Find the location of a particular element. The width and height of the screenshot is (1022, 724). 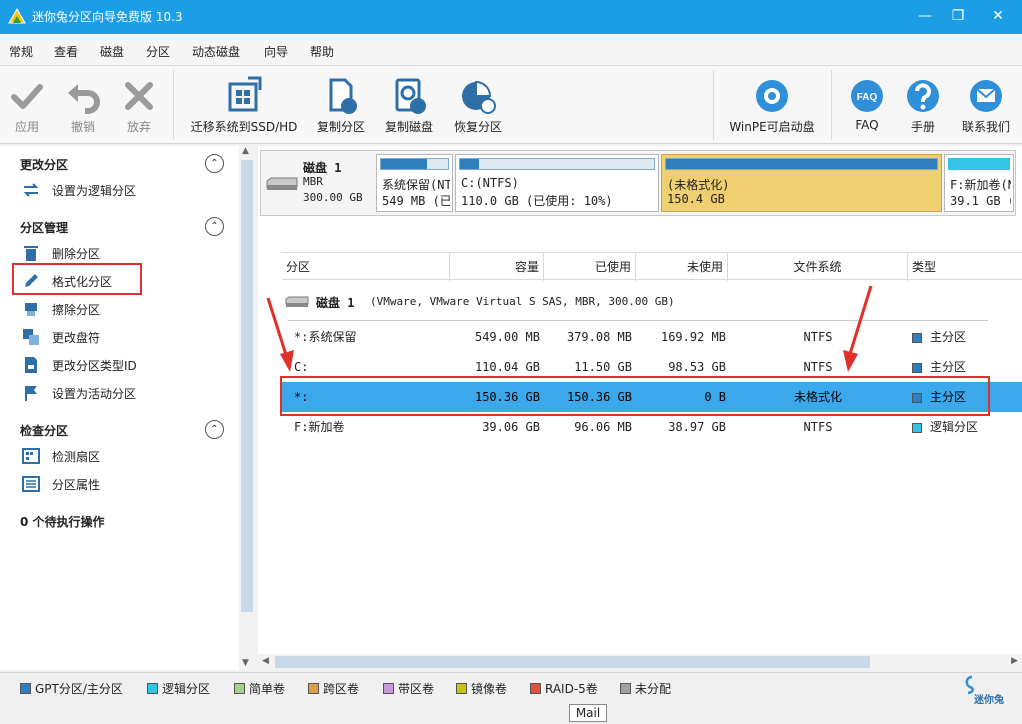

sidebar-scrollbar: ▲ ▼ is located at coordinates (247, 408).